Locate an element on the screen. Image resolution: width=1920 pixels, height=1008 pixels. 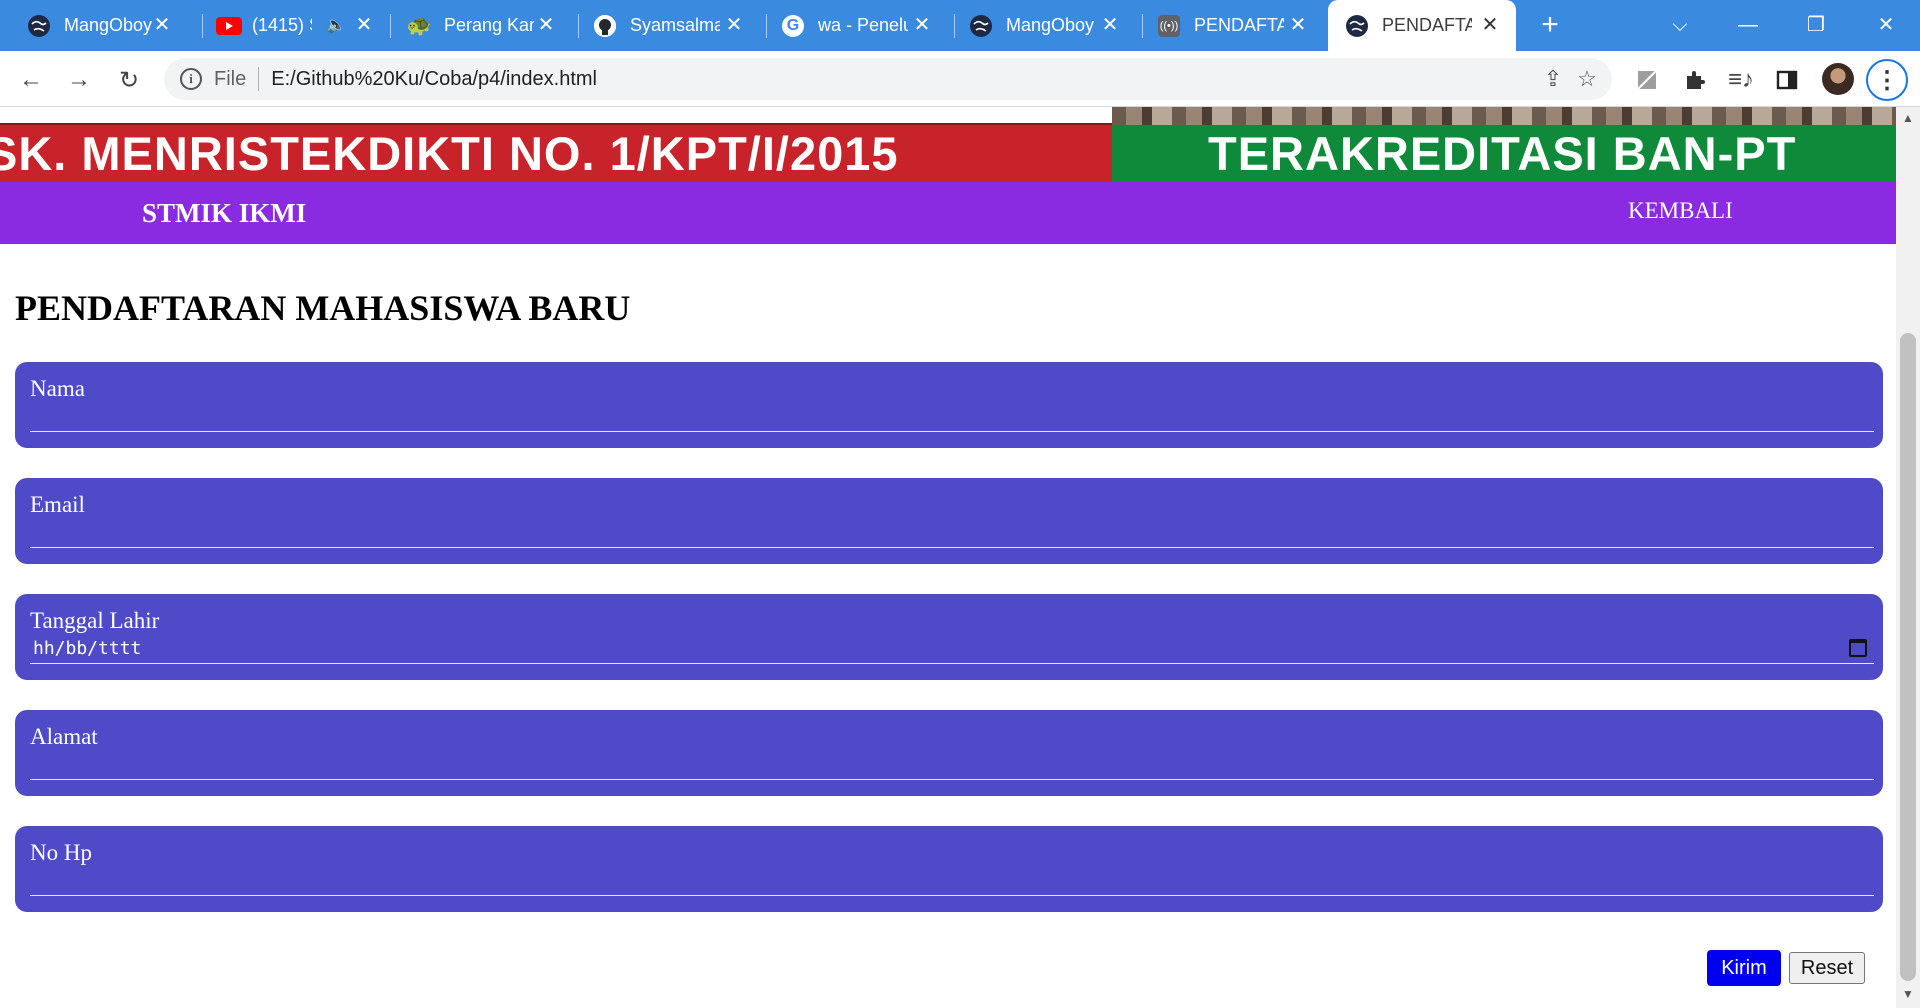
banner-photo-strip is located at coordinates (1504, 116).